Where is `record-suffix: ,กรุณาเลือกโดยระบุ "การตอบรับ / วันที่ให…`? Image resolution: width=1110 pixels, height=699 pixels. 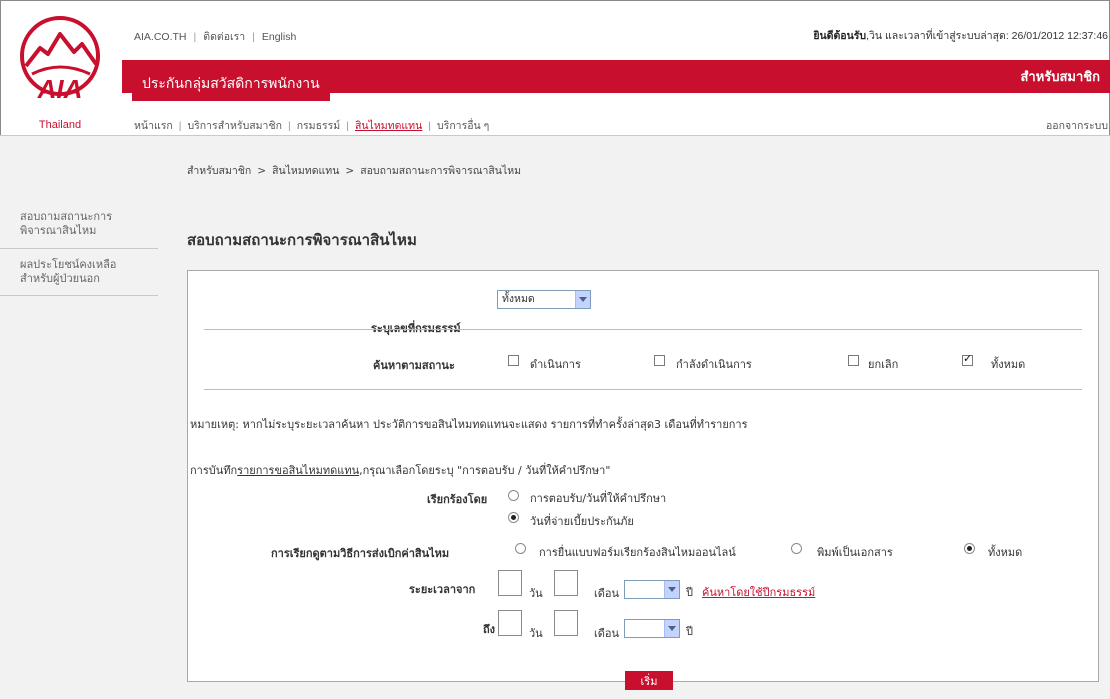
record-suffix: ,กรุณาเลือกโดยระบุ "การตอบรับ / วันที่ให… is located at coordinates (485, 470).